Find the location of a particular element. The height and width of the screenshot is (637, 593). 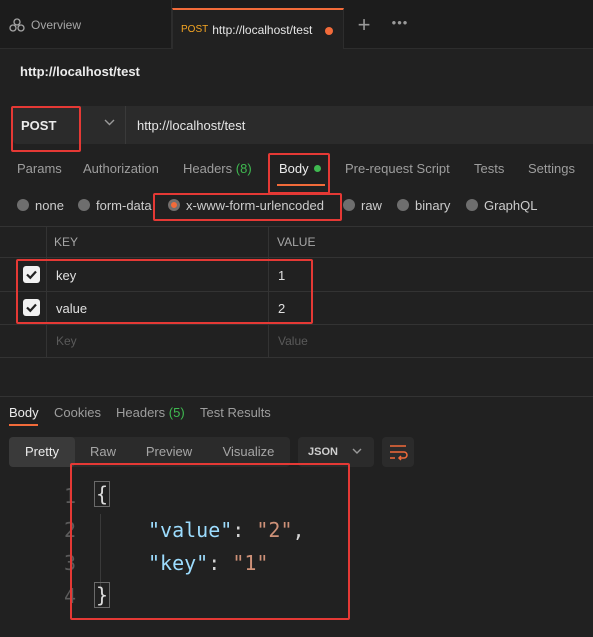

url-value: http://localhost/test is located at coordinates (191, 125).